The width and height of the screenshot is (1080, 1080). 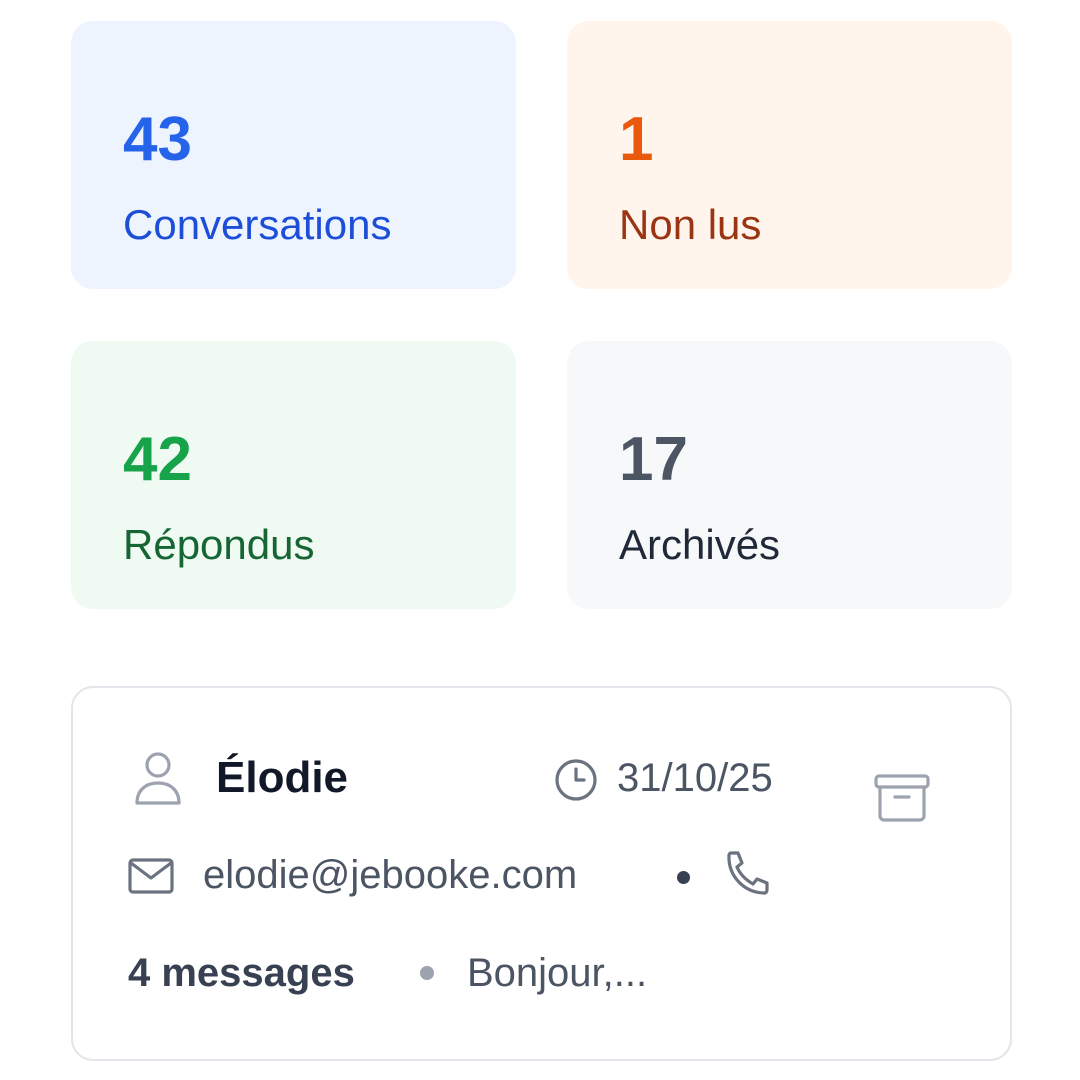 What do you see at coordinates (747, 874) in the screenshot?
I see `phone-icon` at bounding box center [747, 874].